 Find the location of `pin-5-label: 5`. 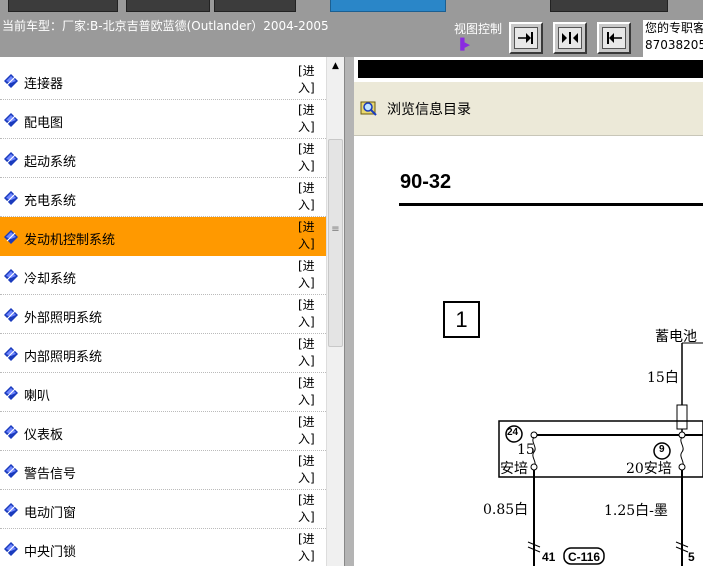

pin-5-label: 5 is located at coordinates (691, 557).